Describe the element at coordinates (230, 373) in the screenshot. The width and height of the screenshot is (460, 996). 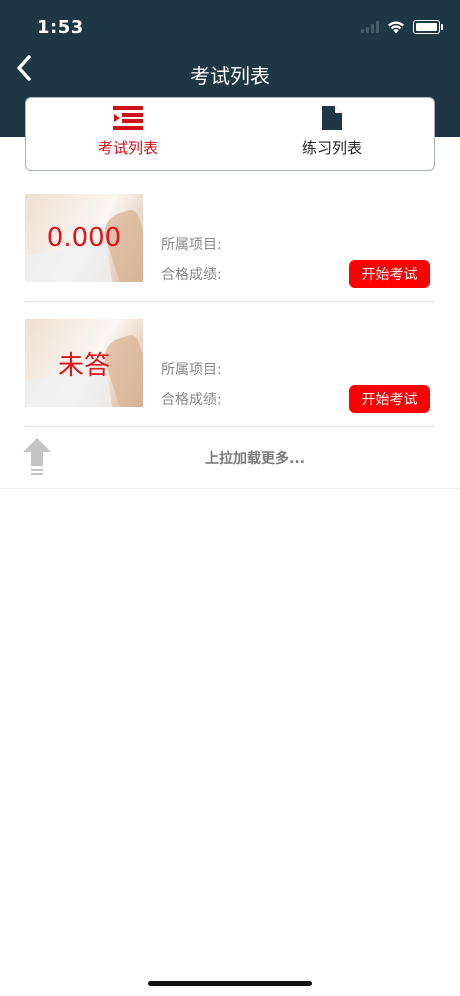
I see `exam-list-item: 未答 所属项目: 合格成绩: 开始考试` at that location.